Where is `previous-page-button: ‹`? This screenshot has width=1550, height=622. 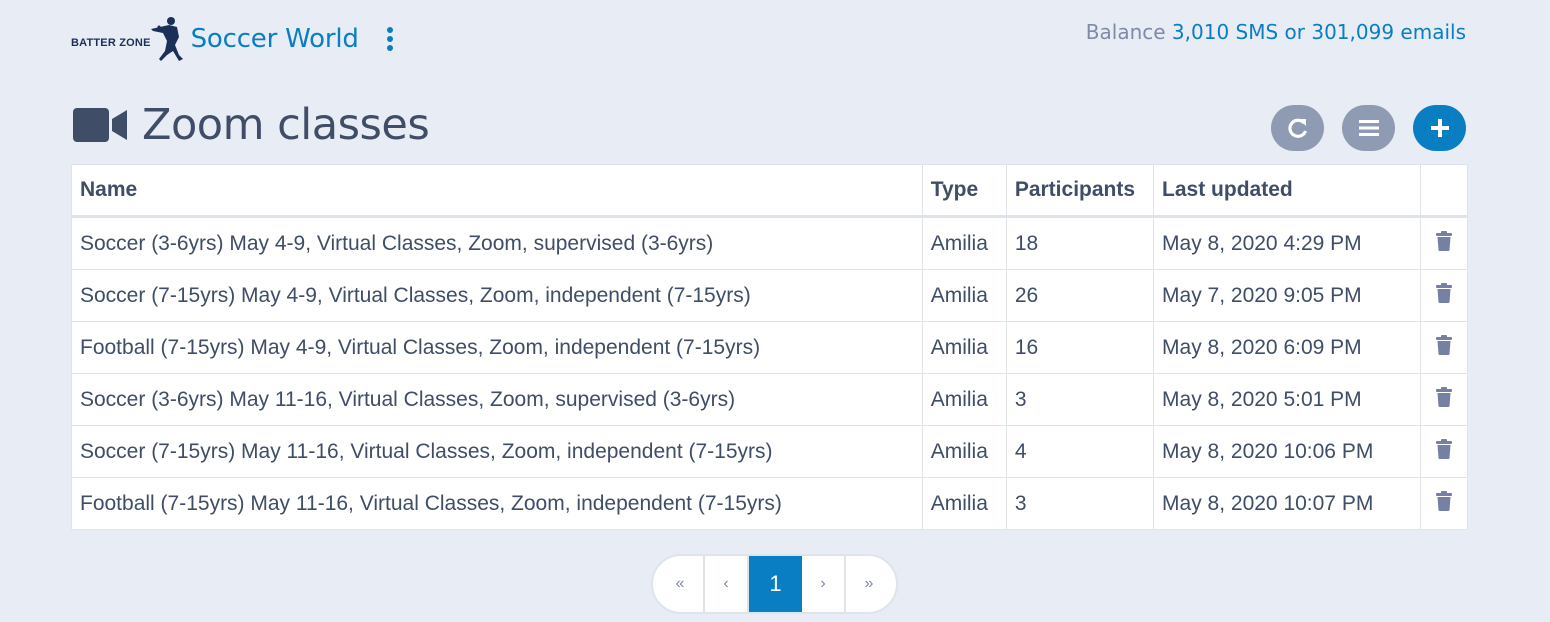
previous-page-button: ‹ is located at coordinates (727, 584).